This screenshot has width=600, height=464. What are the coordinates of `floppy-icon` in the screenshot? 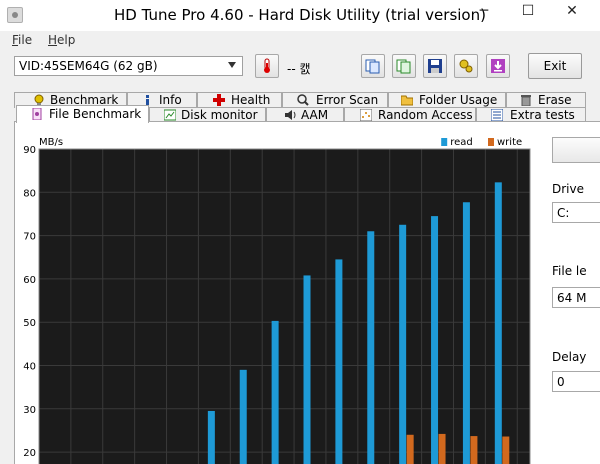 It's located at (435, 66).